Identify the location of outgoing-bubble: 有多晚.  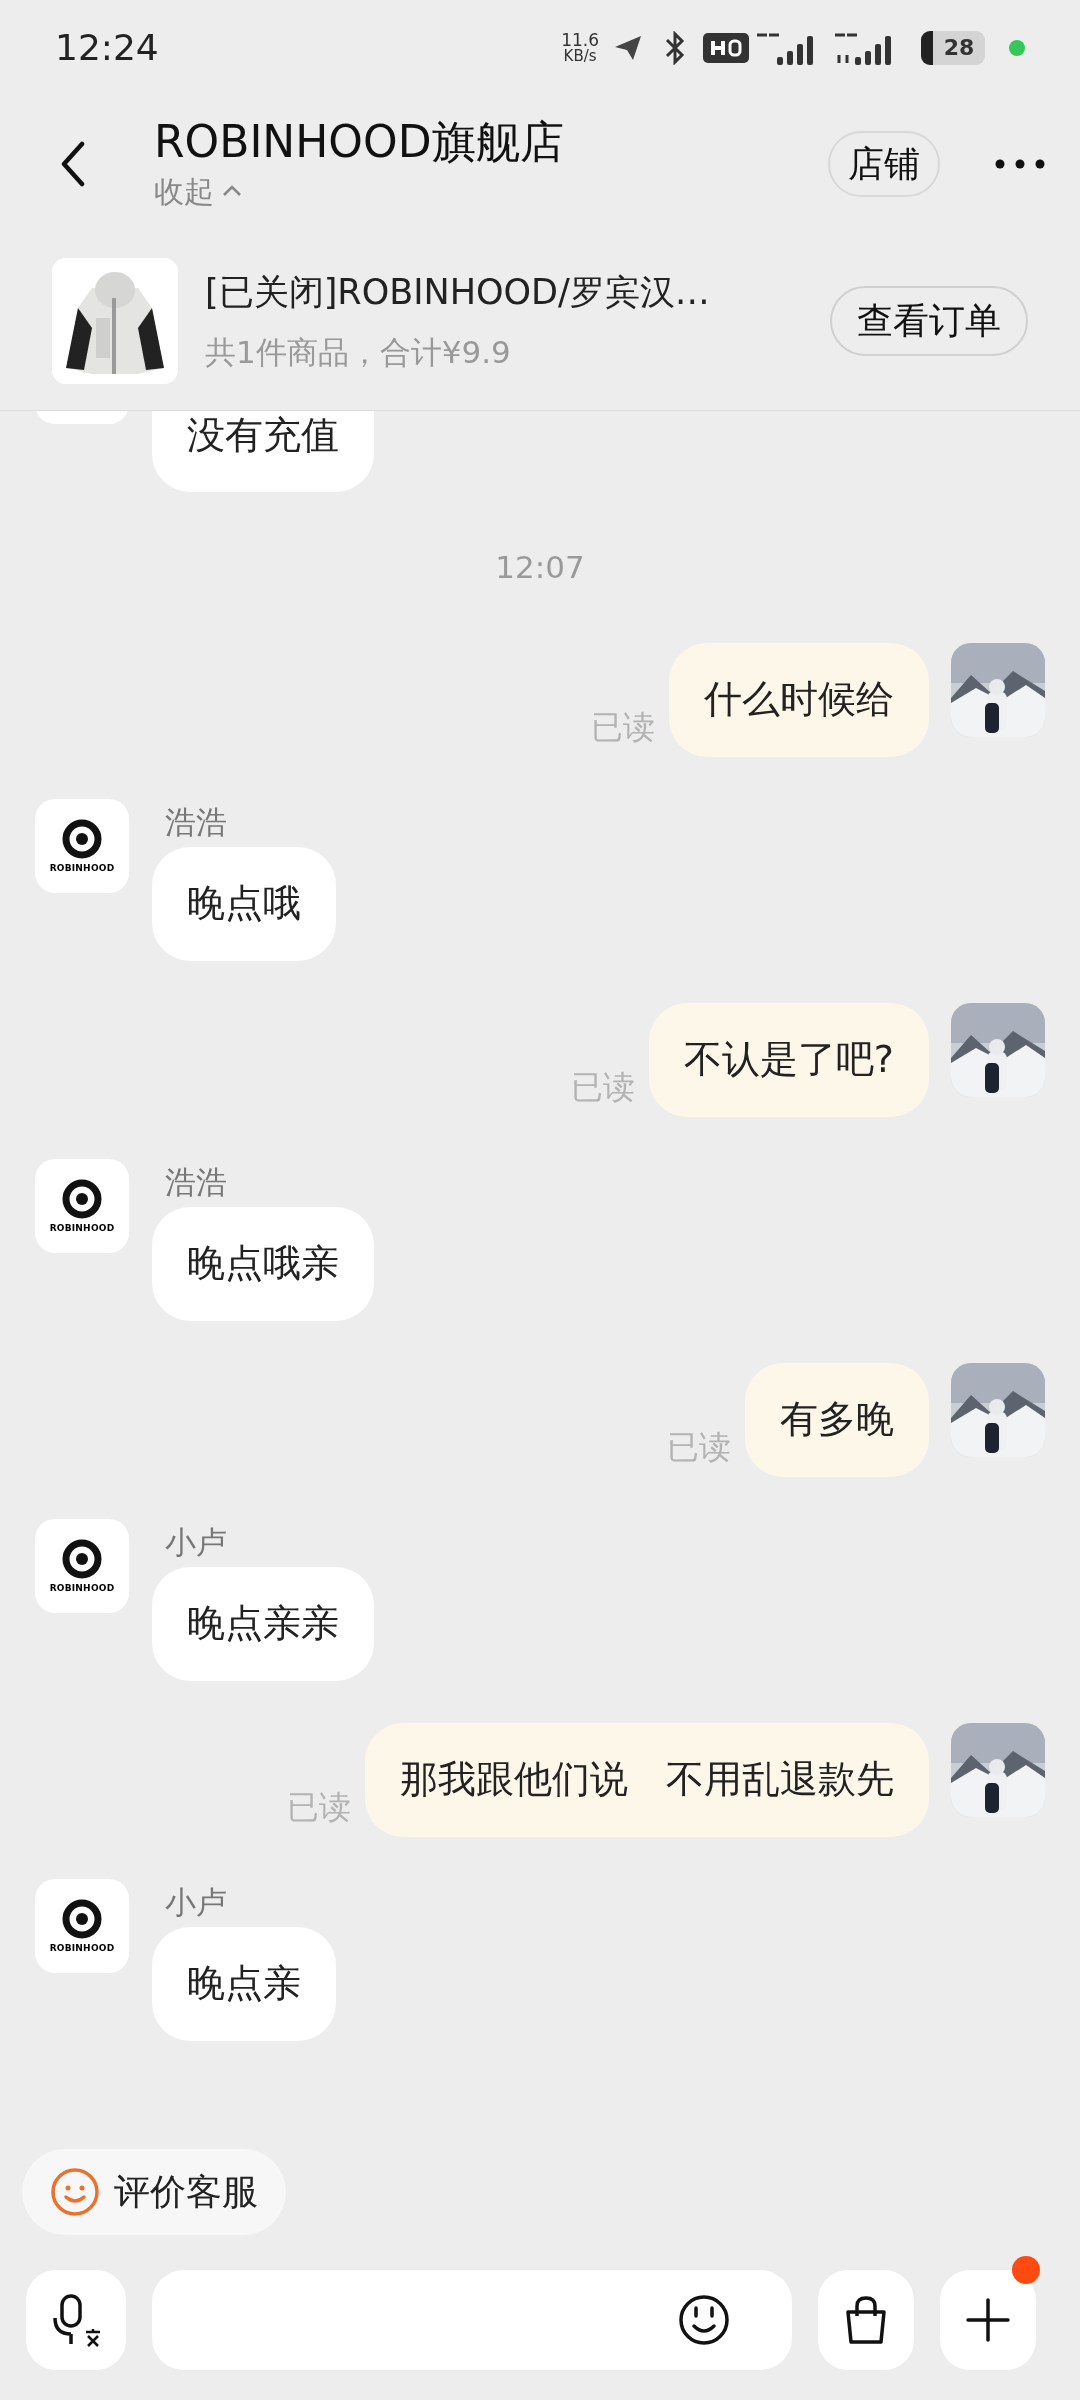
(837, 1419).